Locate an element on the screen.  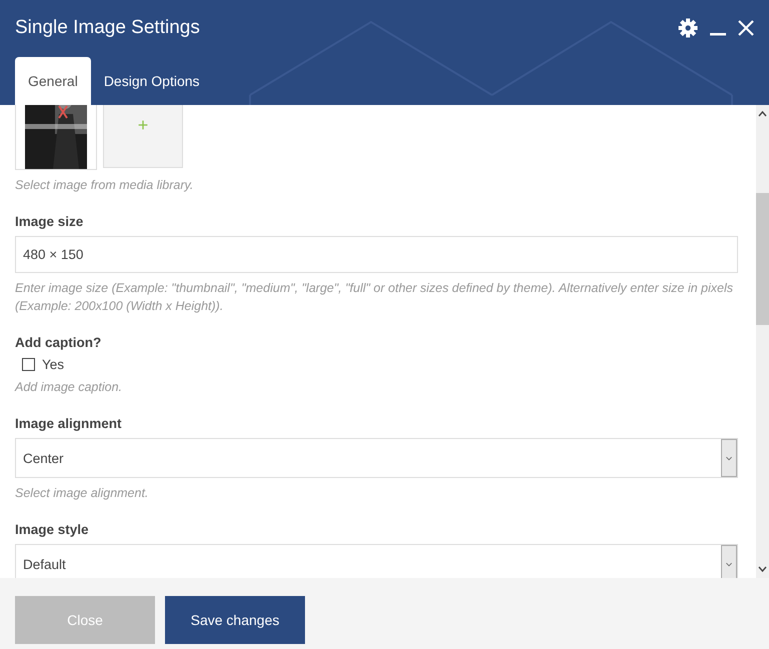
checkbox-label: Yes is located at coordinates (53, 364).